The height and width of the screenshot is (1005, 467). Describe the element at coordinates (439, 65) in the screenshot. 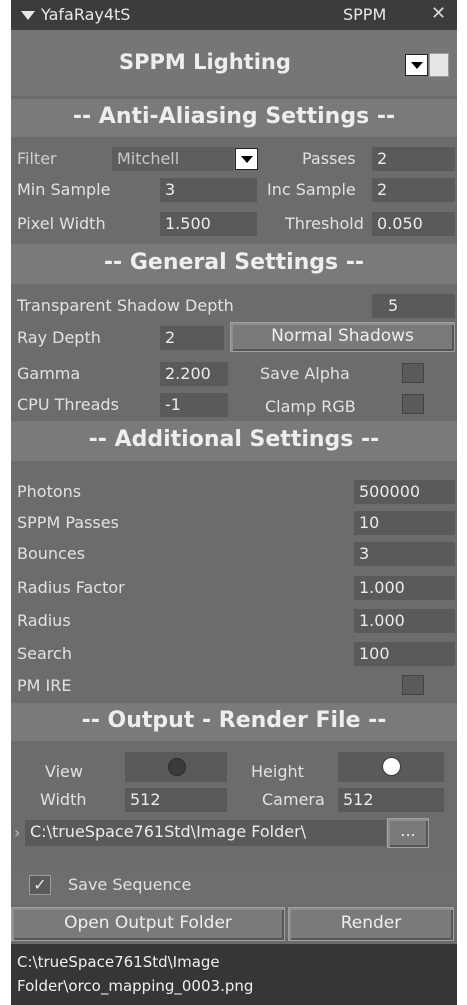

I see `method-options-button` at that location.